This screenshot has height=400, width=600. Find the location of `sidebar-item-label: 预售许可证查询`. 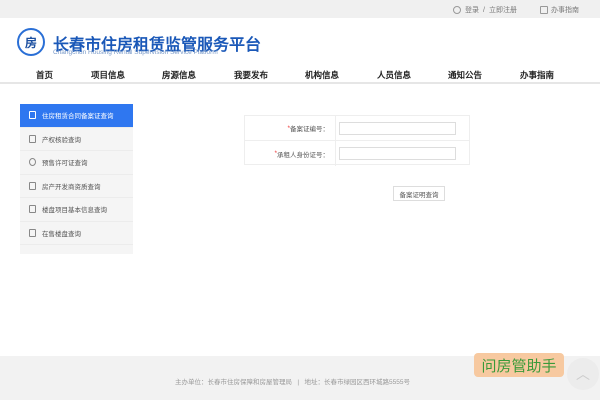

sidebar-item-label: 预售许可证查询 is located at coordinates (65, 164).